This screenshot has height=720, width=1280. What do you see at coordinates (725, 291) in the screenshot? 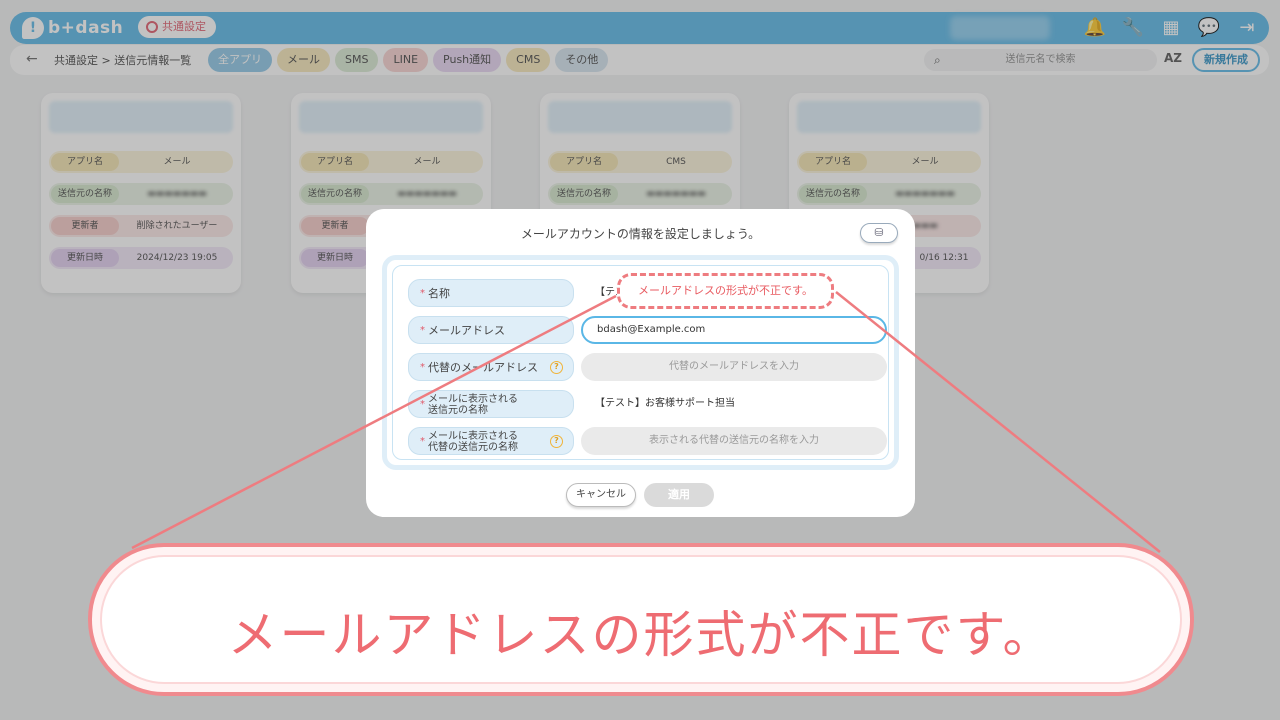
I see `inline-error-tooltip: メールアドレスの形式が不正です。` at bounding box center [725, 291].